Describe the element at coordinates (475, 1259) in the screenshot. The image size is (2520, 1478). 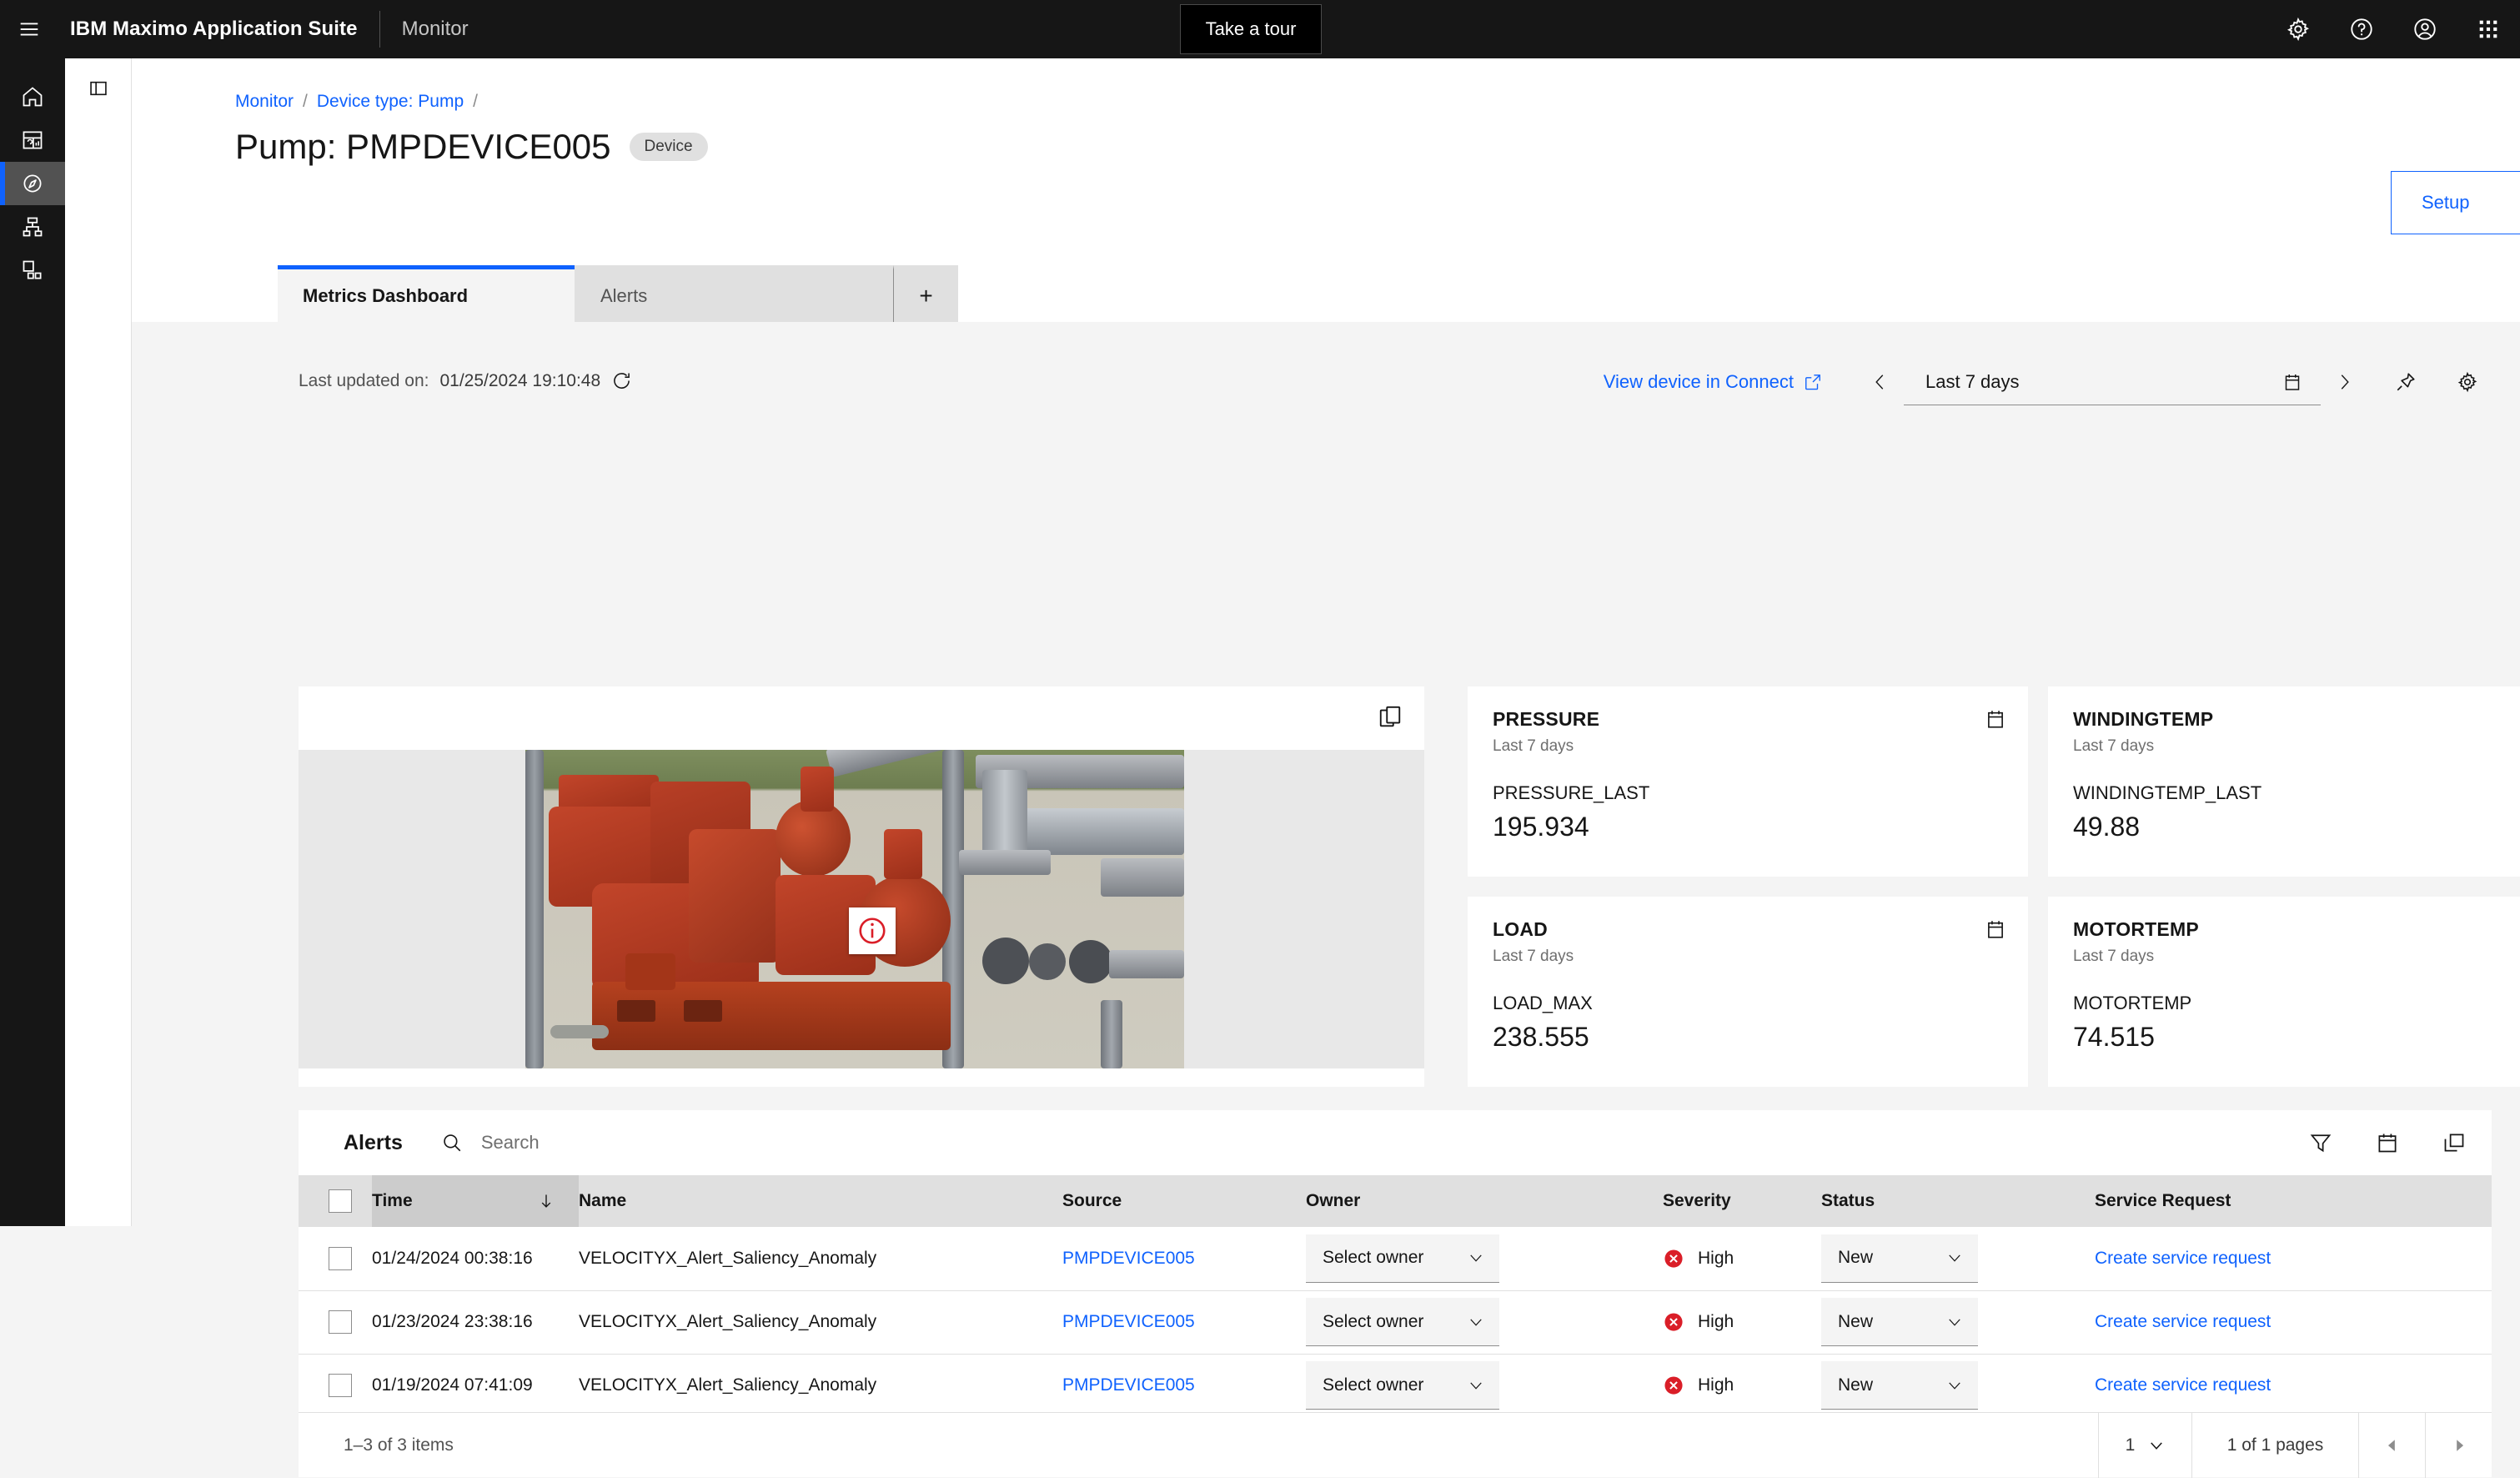
I see `cell-time: 01/24/2024 00:38:16` at that location.